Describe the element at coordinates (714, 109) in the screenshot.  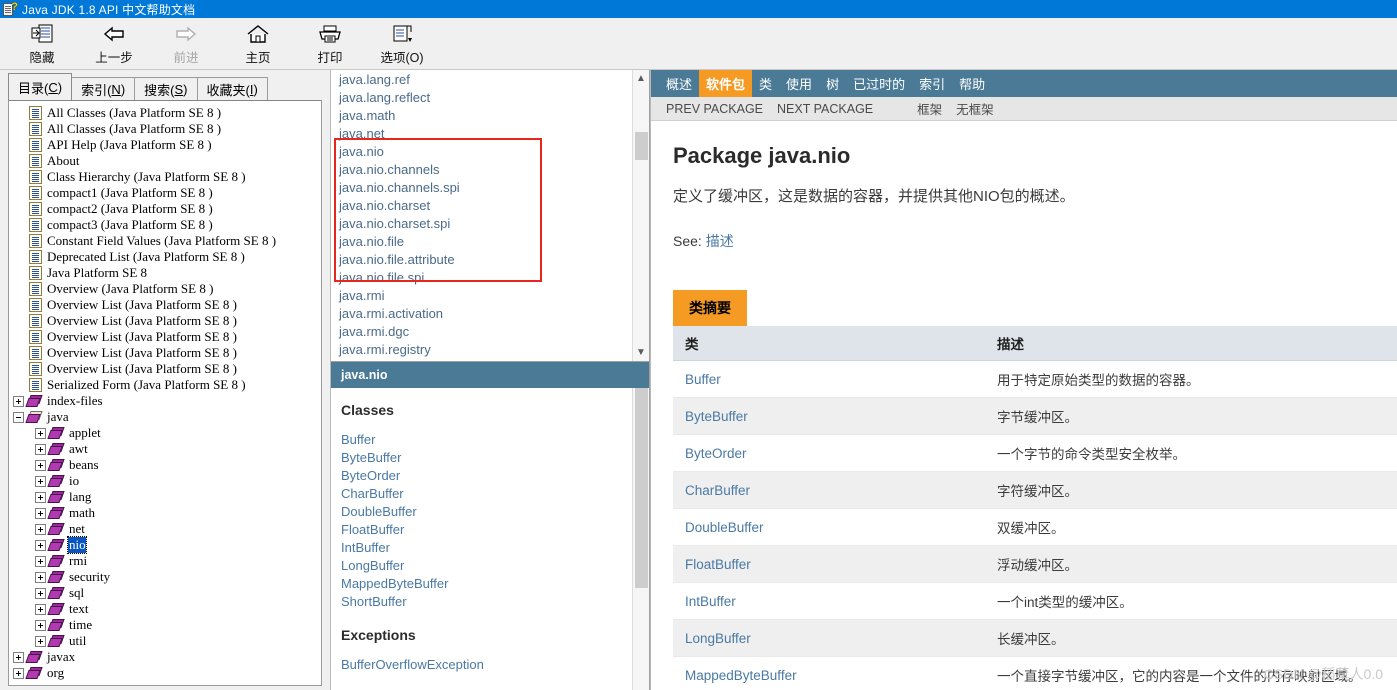
I see `prev-package-link: PREV PACKAGE` at that location.